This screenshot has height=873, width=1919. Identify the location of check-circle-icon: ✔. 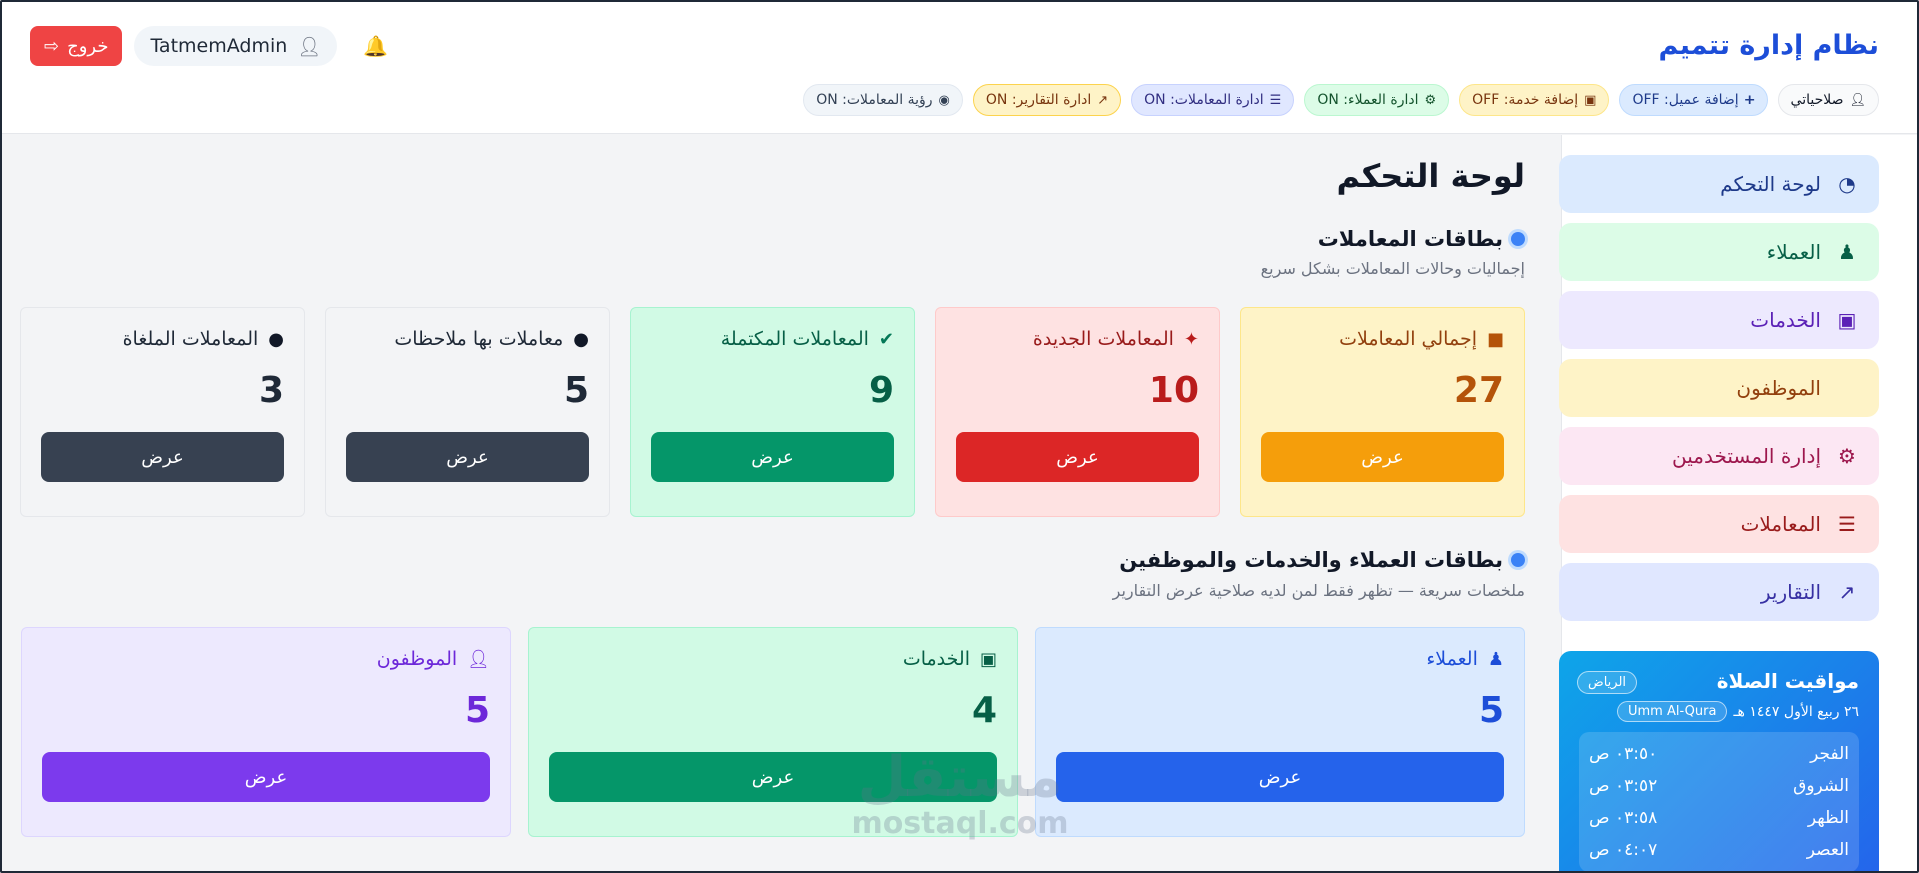
(886, 339).